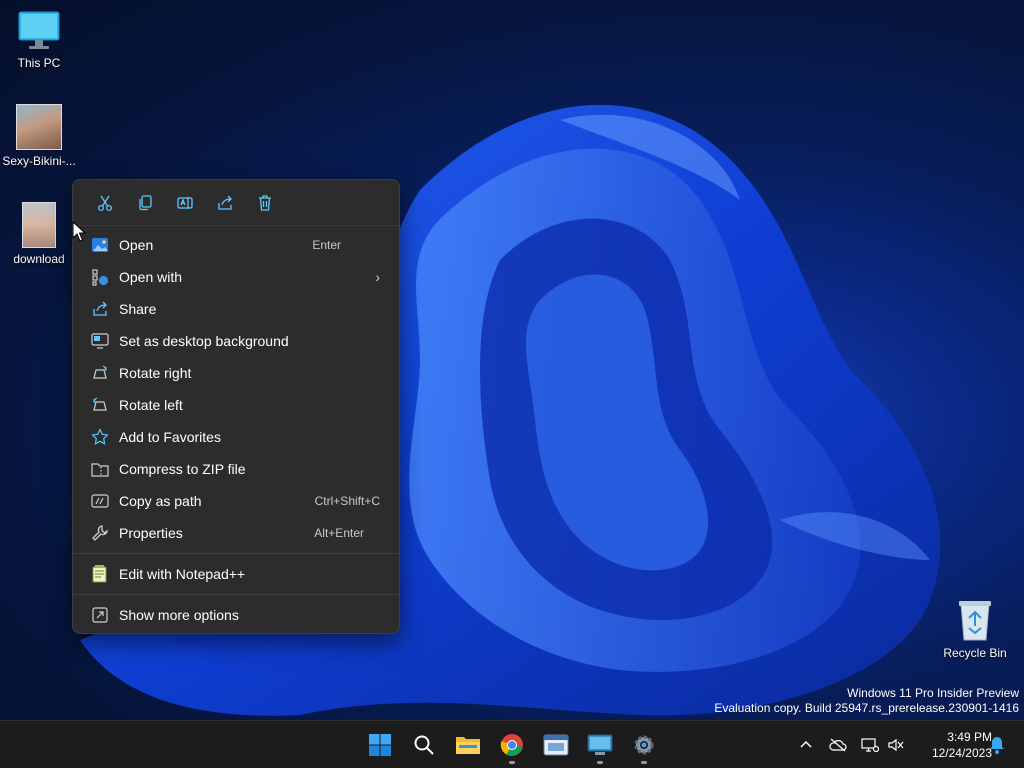 Image resolution: width=1024 pixels, height=768 pixels. I want to click on network-icon, so click(870, 745).